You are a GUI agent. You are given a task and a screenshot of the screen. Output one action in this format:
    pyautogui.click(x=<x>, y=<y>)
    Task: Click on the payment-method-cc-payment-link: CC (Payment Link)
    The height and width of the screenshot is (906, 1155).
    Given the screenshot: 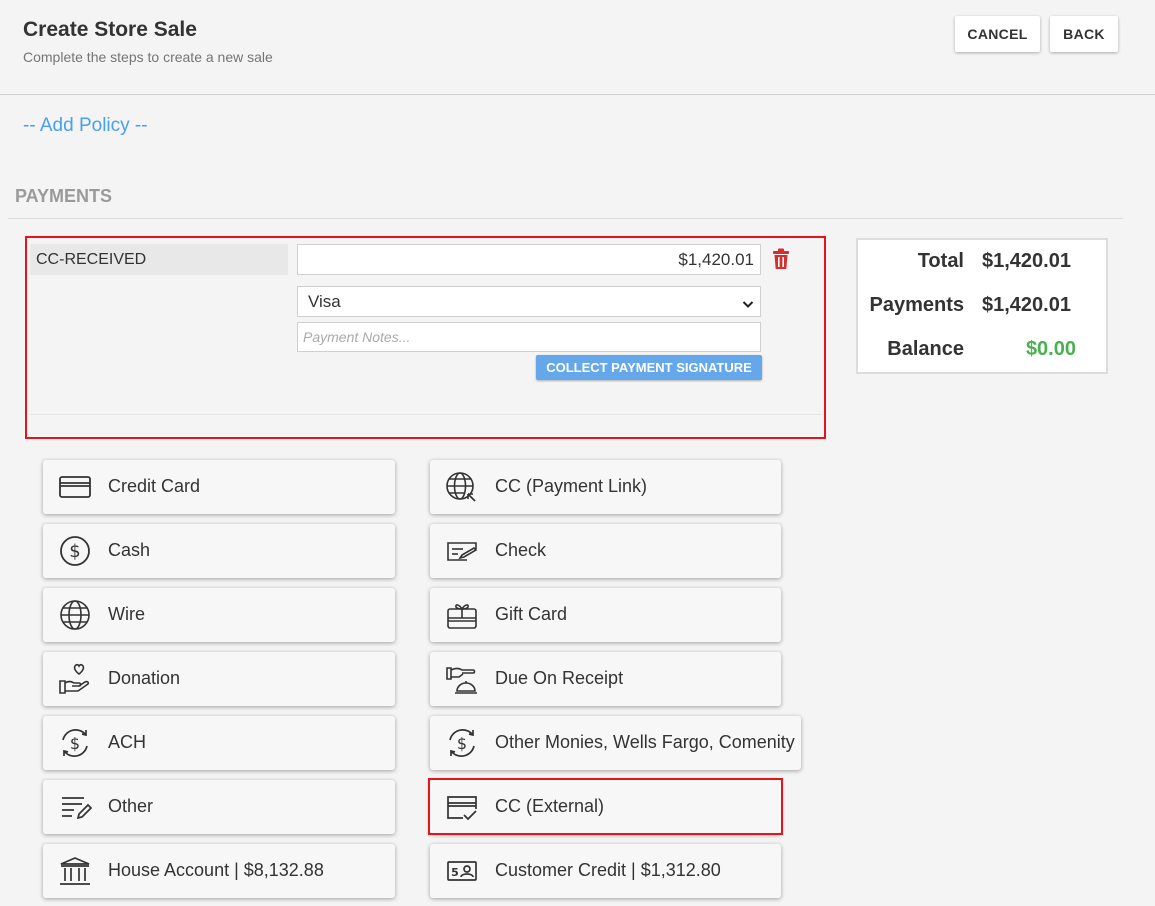 What is the action you would take?
    pyautogui.click(x=605, y=487)
    